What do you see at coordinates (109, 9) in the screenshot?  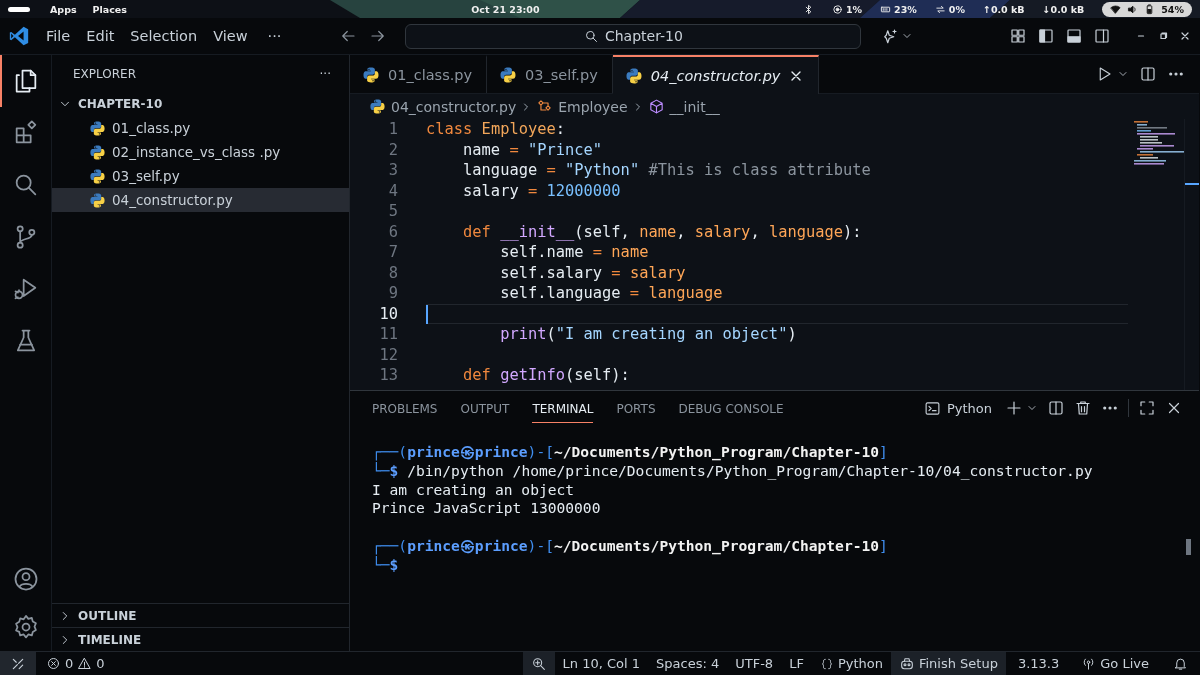 I see `system-menu: Places` at bounding box center [109, 9].